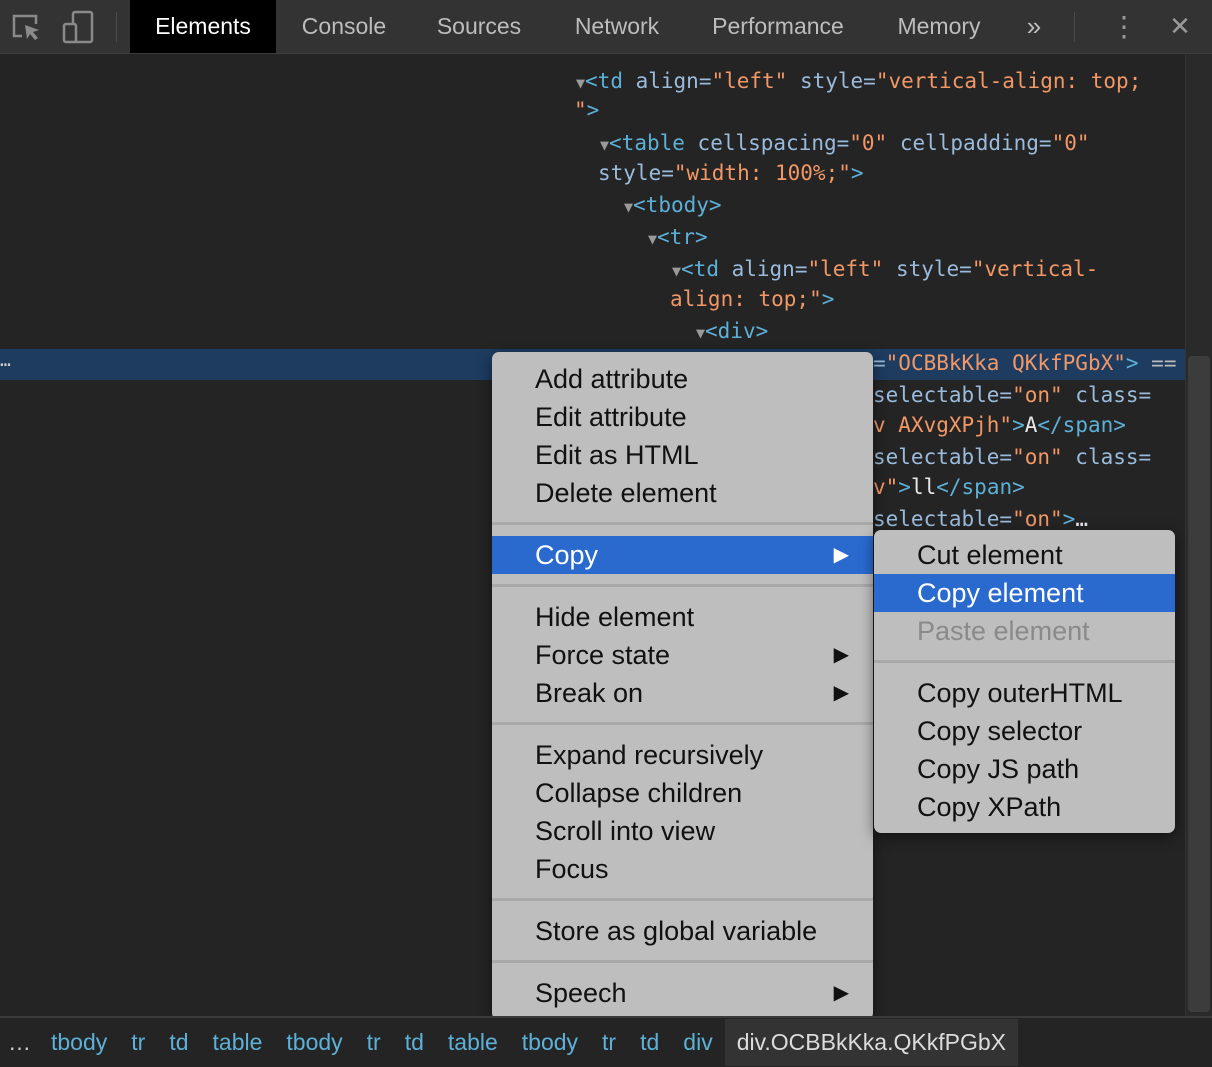 This screenshot has height=1067, width=1212. Describe the element at coordinates (1074, 27) in the screenshot. I see `toolbar-divider` at that location.